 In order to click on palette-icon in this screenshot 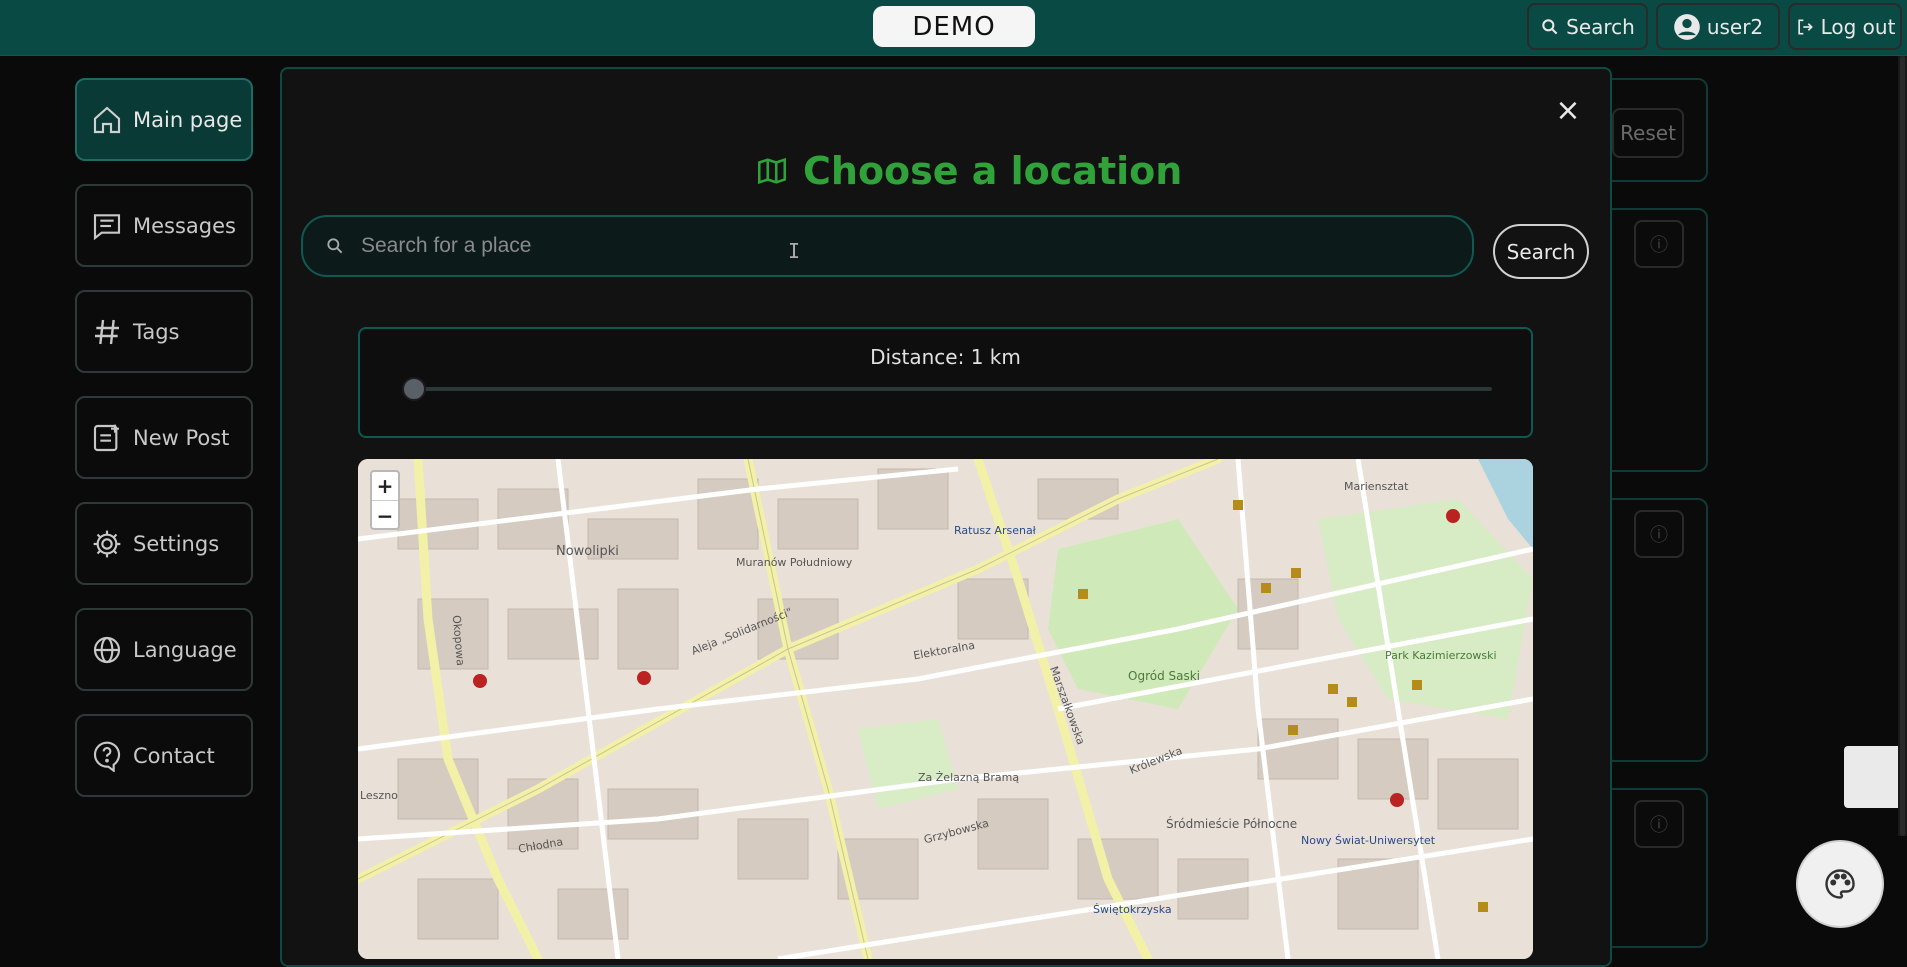, I will do `click(1840, 884)`.